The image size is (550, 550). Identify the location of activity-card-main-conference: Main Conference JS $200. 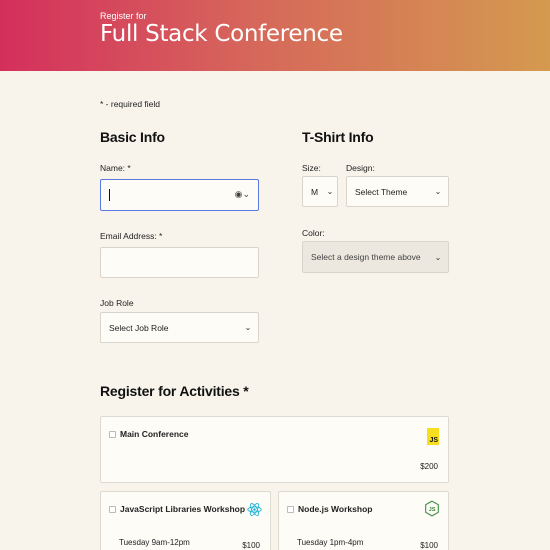
(274, 449).